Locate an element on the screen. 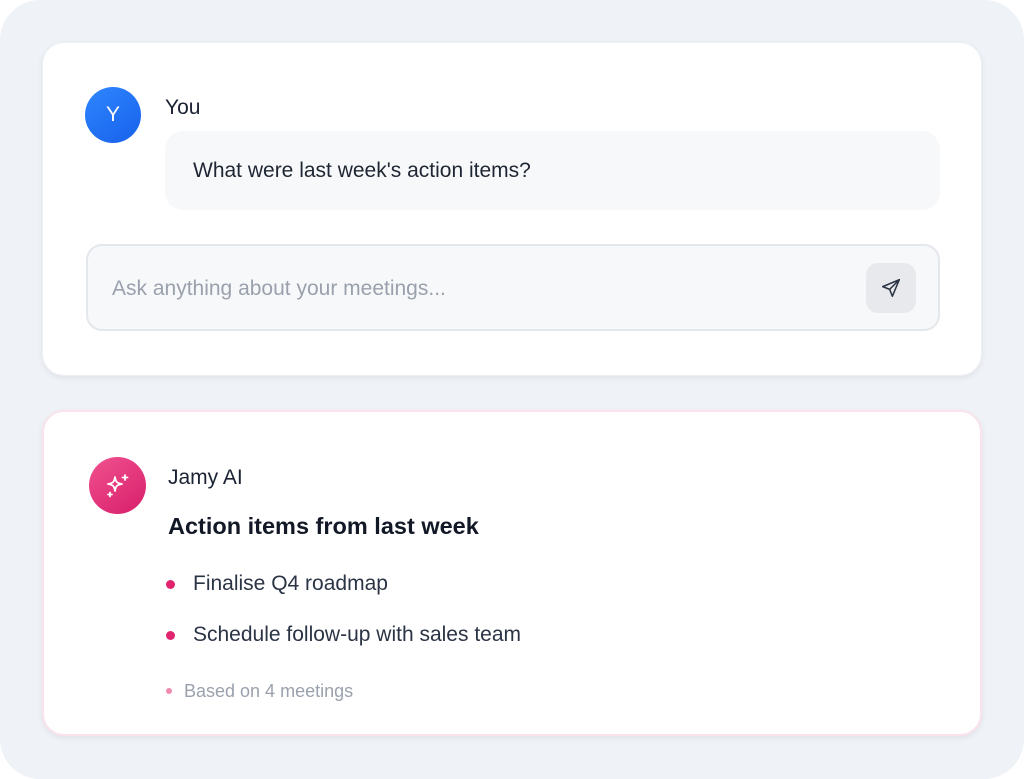 Image resolution: width=1024 pixels, height=779 pixels. footnote-text: Based on 4 meetings is located at coordinates (269, 691).